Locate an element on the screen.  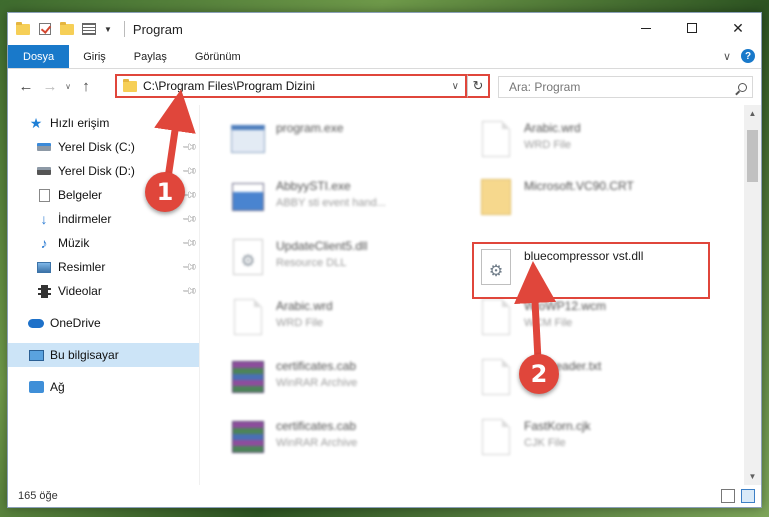
tab-home: Giriş is located at coordinates (94, 56).